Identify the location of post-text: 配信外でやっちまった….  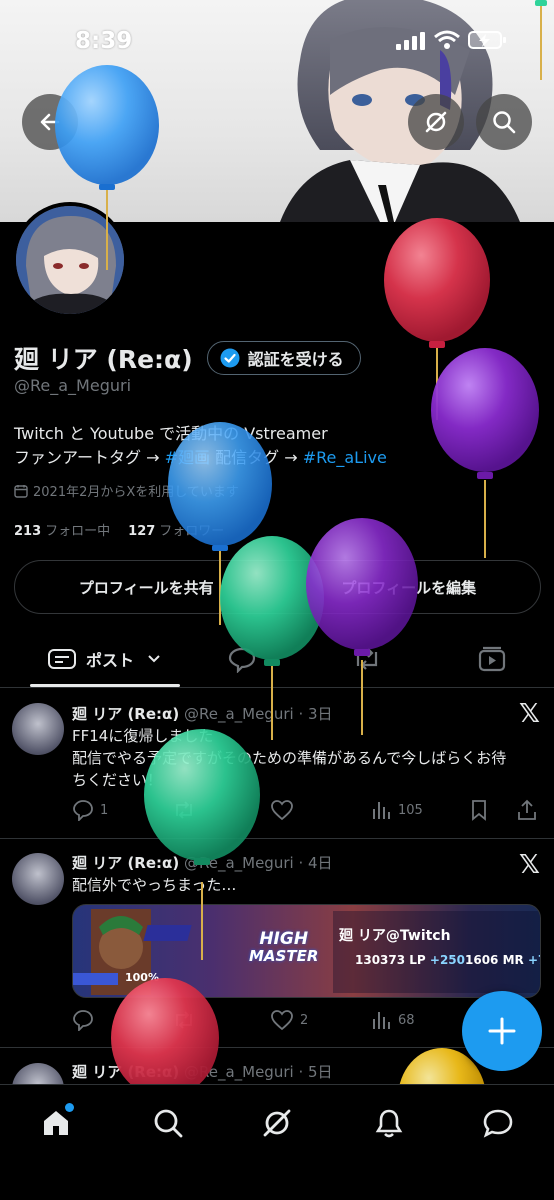
(307, 885).